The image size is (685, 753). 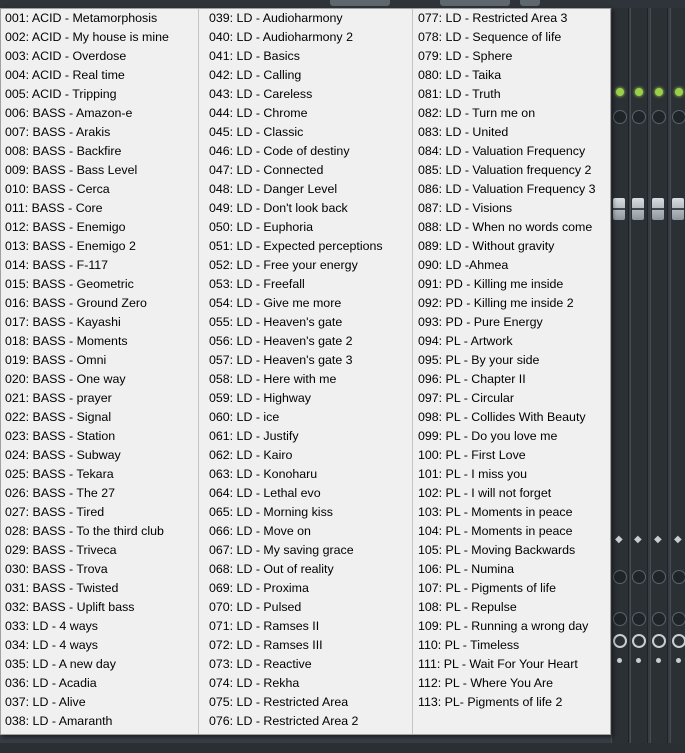 I want to click on preset-item: 059: LD - Highway, so click(x=308, y=398).